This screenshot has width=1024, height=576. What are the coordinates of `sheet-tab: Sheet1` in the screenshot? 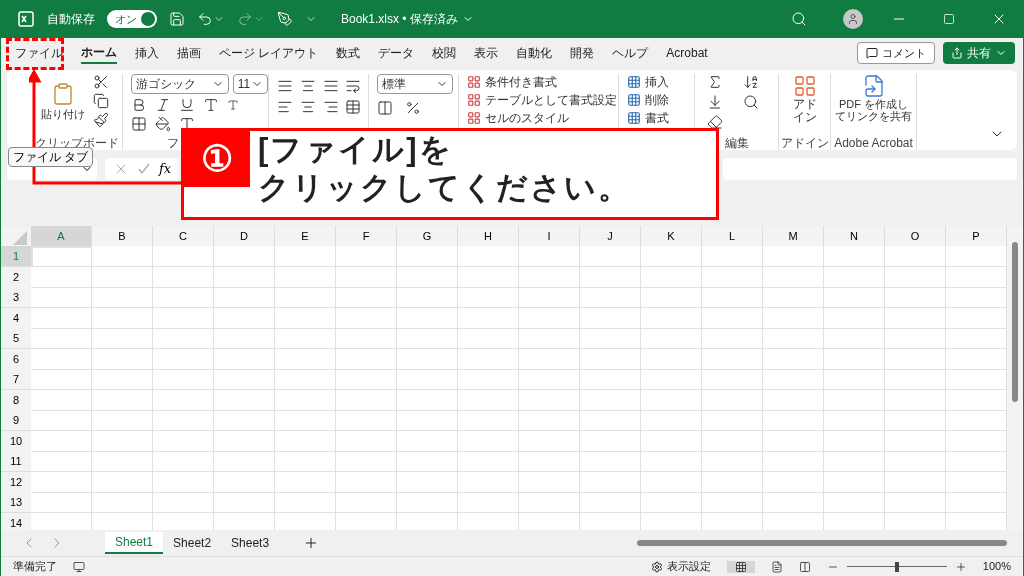 It's located at (134, 543).